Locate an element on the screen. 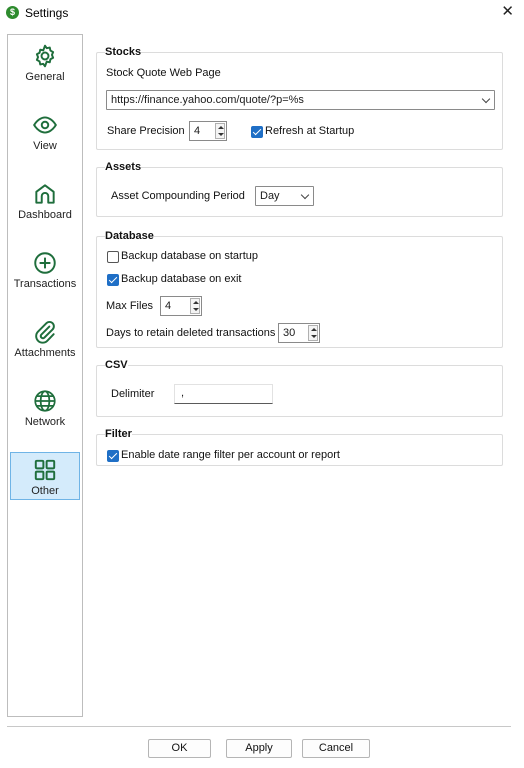  app-icon: $ is located at coordinates (12, 12).